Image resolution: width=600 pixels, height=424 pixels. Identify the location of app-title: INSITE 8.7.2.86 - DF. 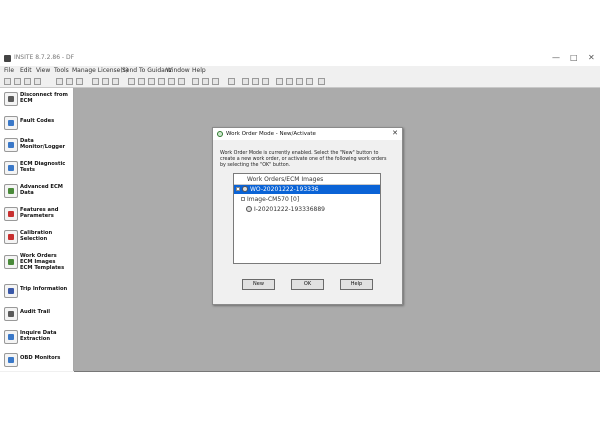
(44, 57).